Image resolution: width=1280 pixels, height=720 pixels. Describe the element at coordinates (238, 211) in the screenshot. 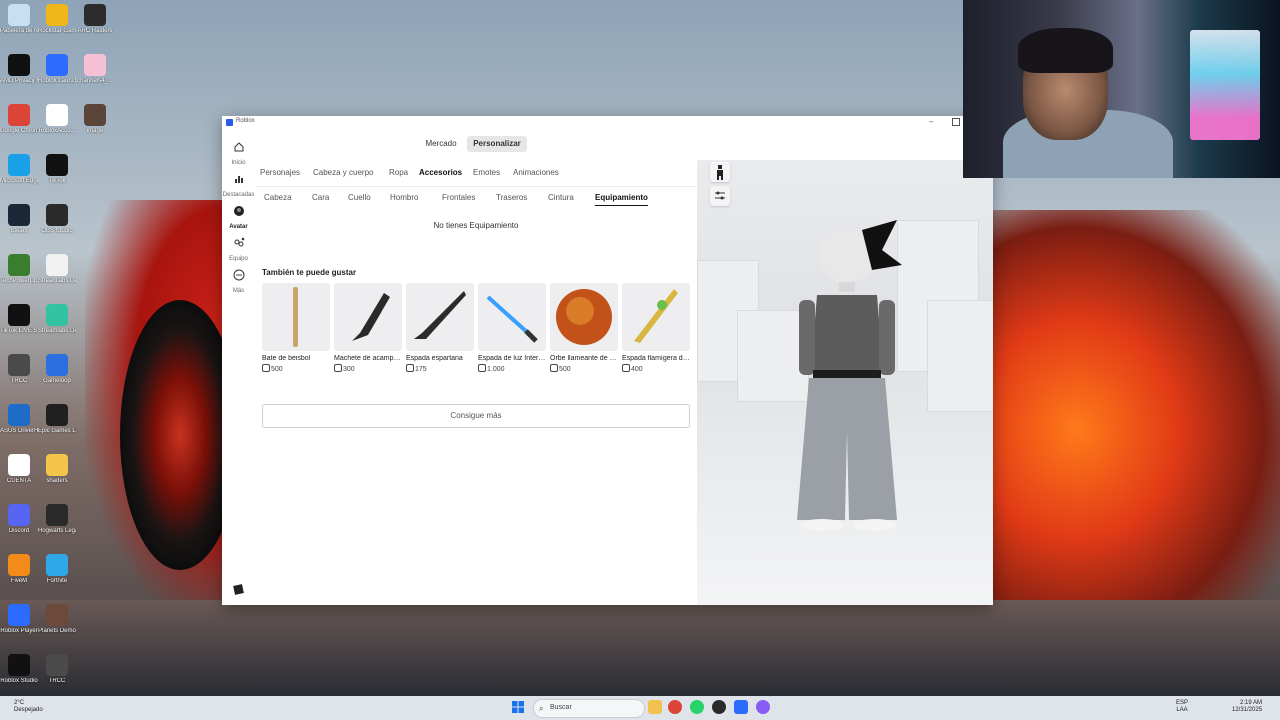

I see `avatar-icon` at that location.